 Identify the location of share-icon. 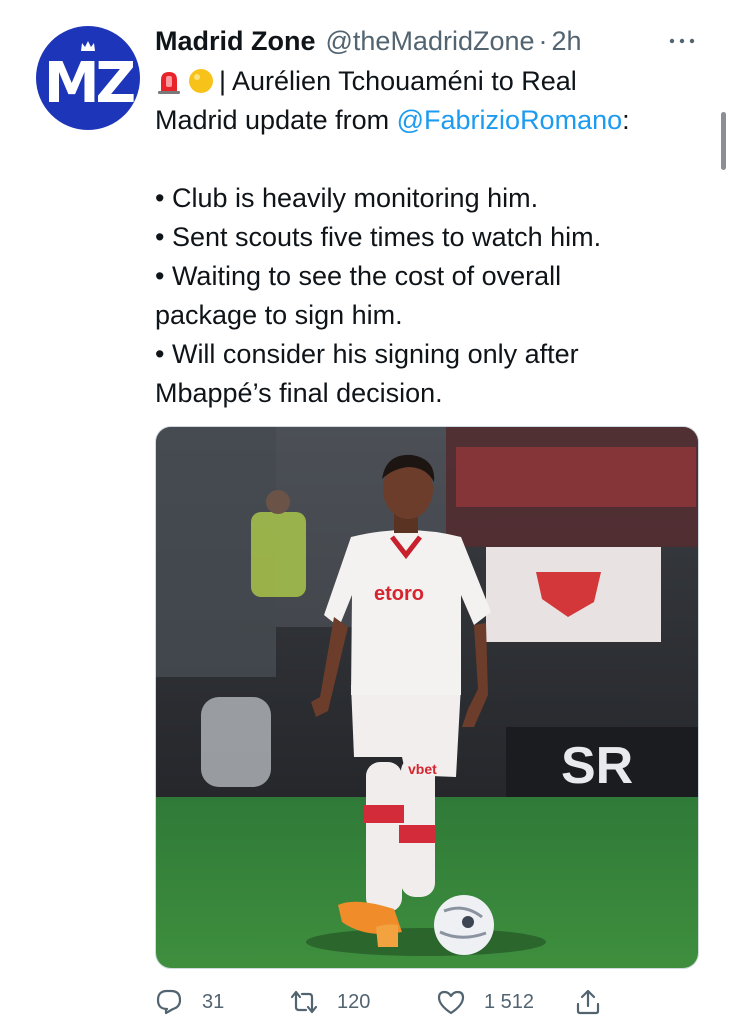
(588, 1002).